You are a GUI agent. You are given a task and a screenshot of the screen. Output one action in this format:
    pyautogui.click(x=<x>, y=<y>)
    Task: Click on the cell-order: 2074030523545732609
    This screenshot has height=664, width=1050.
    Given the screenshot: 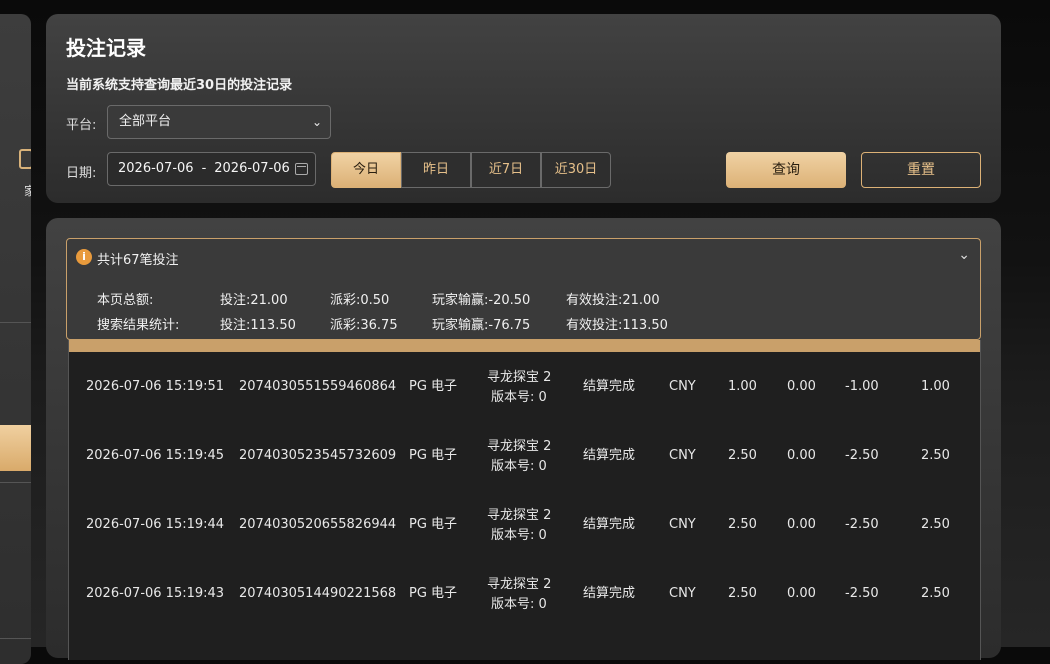 What is the action you would take?
    pyautogui.click(x=318, y=455)
    